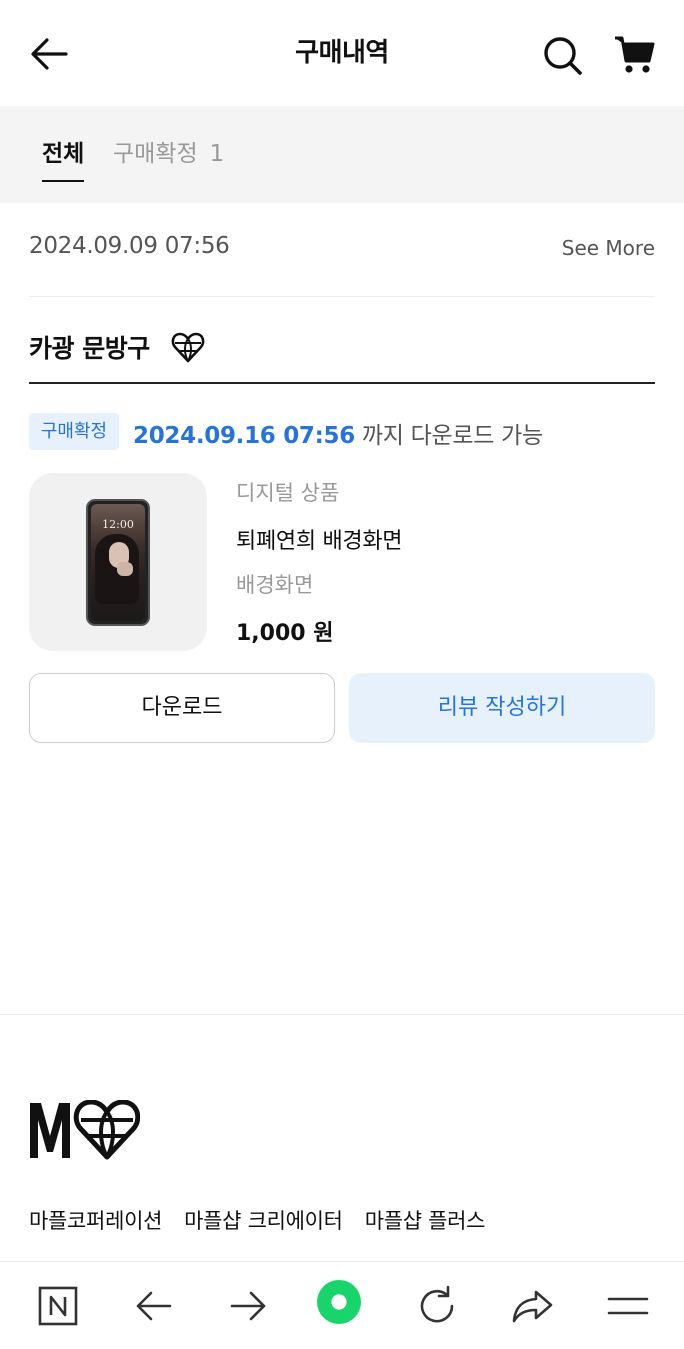  Describe the element at coordinates (288, 493) in the screenshot. I see `product-type: 디지털 상품` at that location.